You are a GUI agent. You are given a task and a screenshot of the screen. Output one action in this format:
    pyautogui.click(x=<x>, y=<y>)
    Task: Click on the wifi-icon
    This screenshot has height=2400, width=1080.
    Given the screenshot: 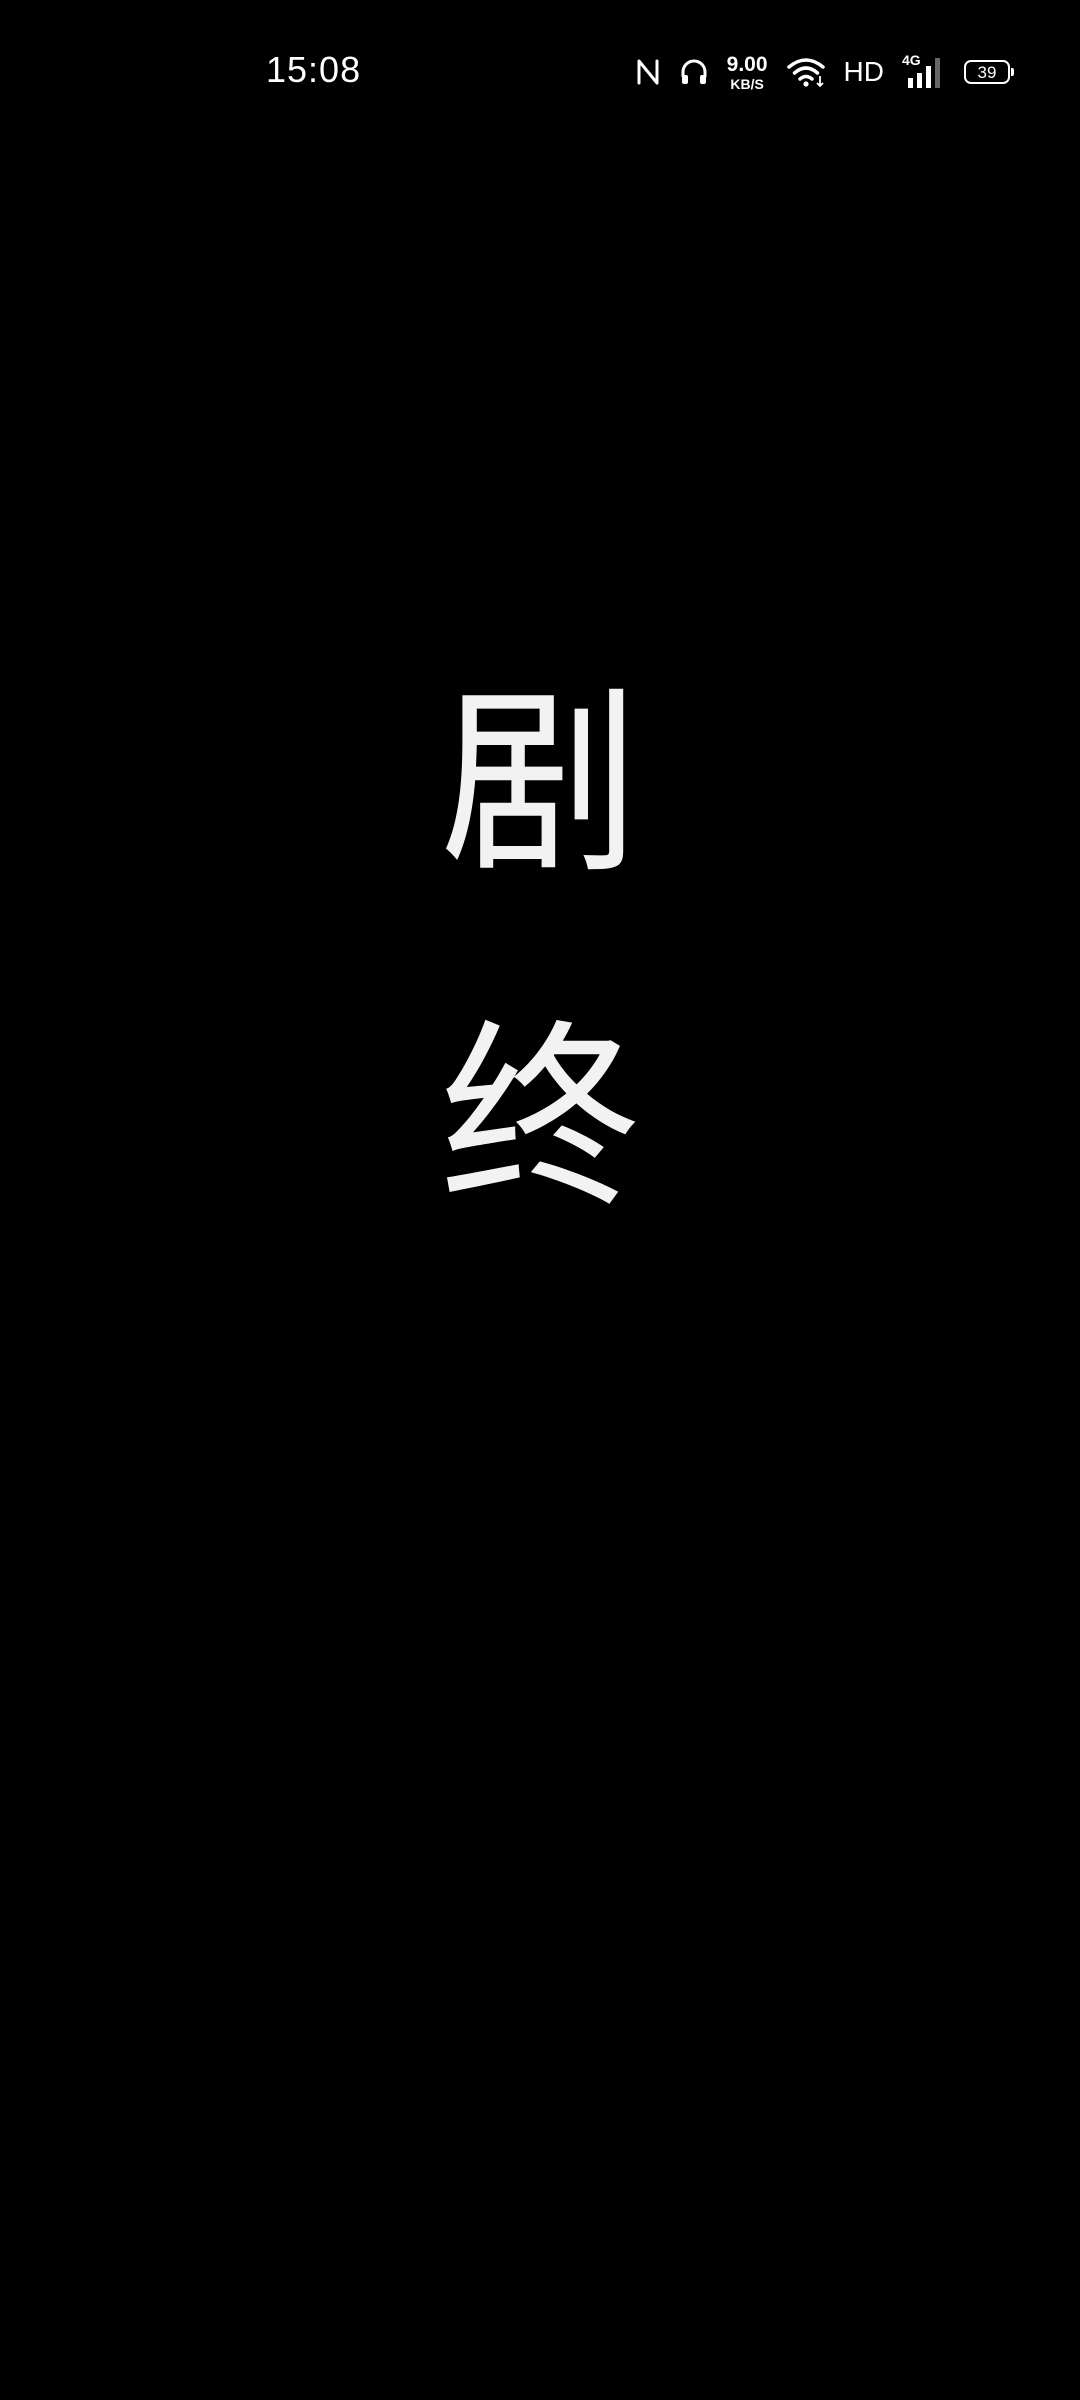 What is the action you would take?
    pyautogui.click(x=806, y=72)
    